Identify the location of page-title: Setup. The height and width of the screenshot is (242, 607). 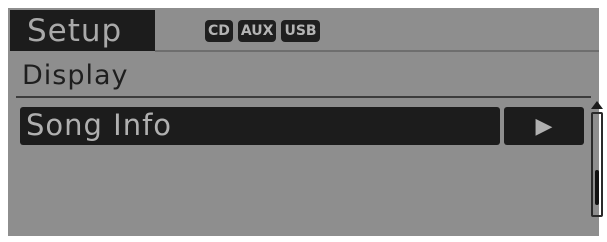
(75, 30).